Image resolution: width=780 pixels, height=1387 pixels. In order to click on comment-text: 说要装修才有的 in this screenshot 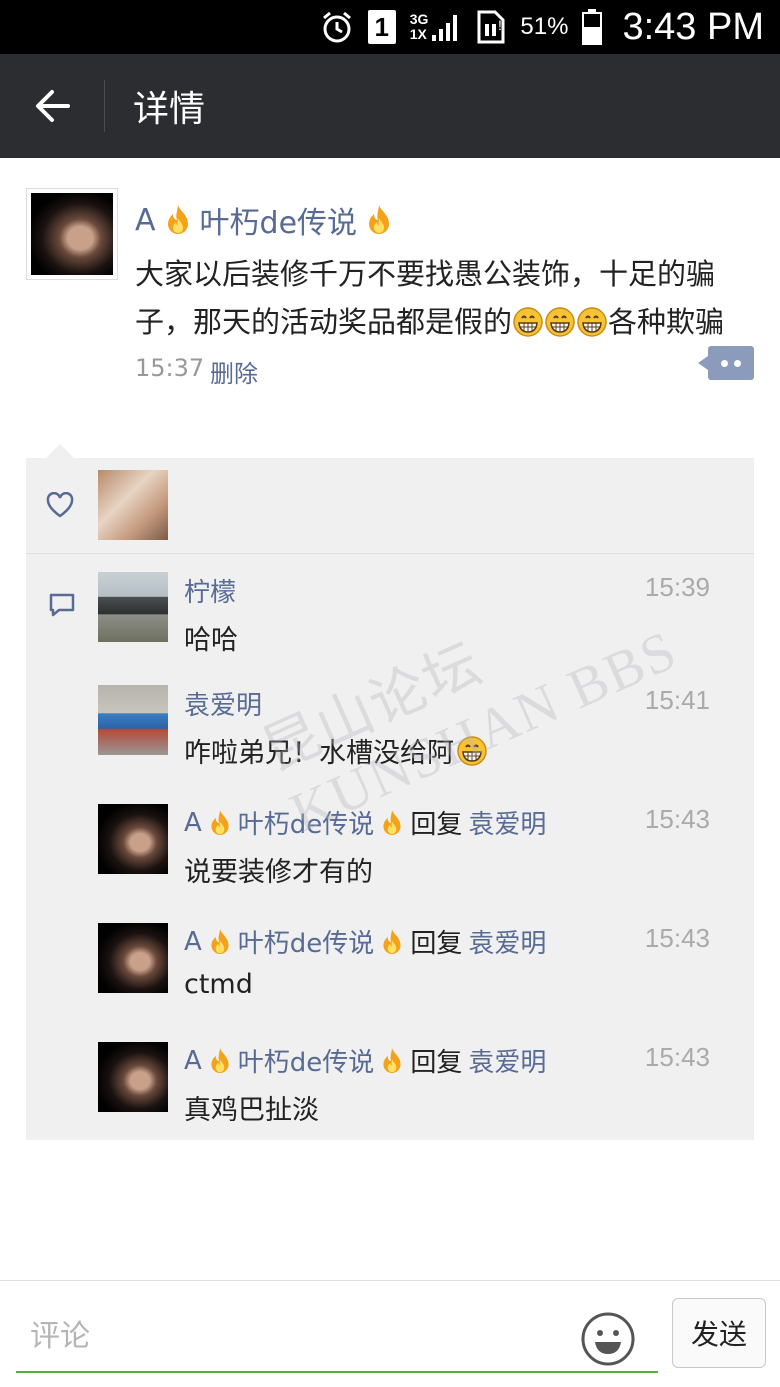, I will do `click(278, 869)`.